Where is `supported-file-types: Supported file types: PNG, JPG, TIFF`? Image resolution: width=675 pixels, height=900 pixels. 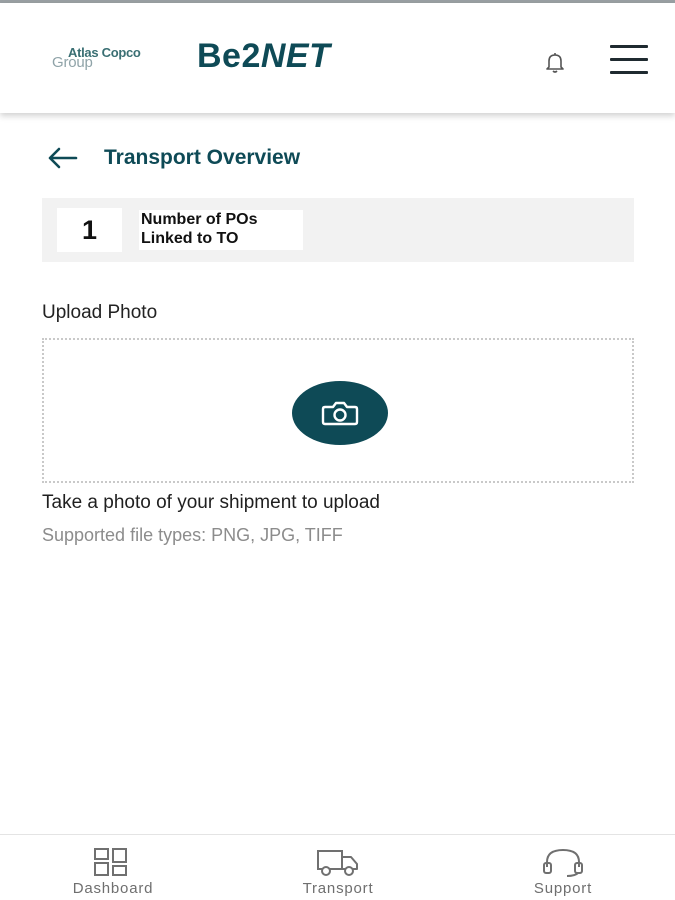
supported-file-types: Supported file types: PNG, JPG, TIFF is located at coordinates (192, 535).